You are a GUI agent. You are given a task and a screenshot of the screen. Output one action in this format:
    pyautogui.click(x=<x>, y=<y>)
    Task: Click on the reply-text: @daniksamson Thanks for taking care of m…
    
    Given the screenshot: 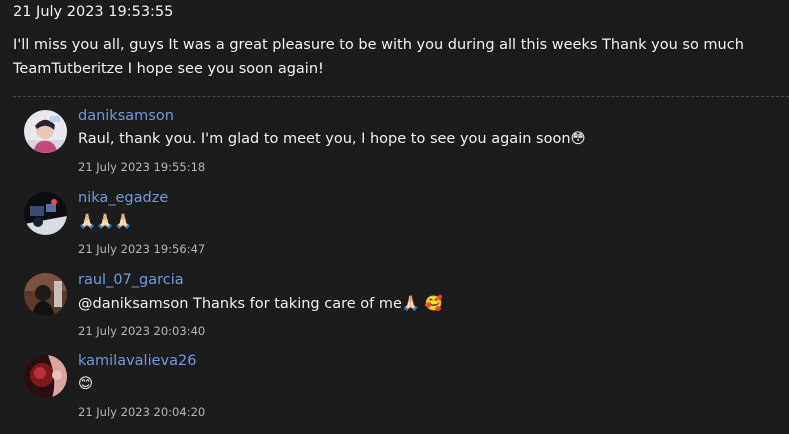 What is the action you would take?
    pyautogui.click(x=260, y=304)
    